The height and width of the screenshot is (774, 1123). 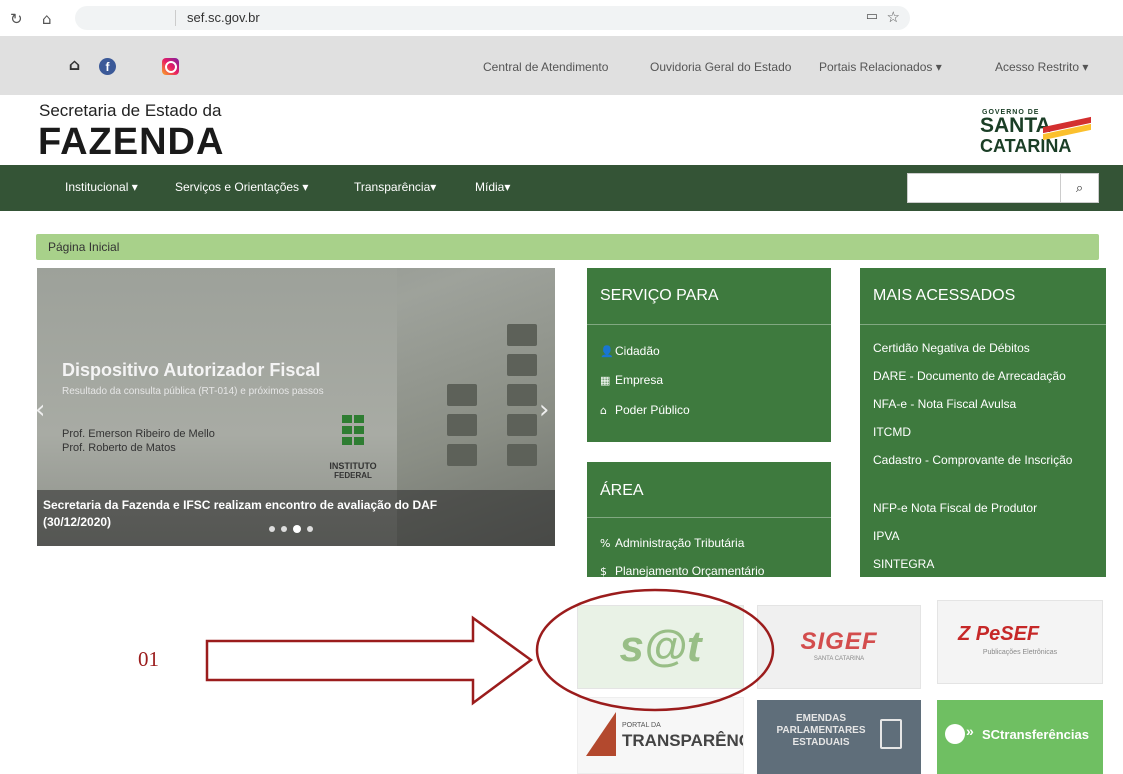 What do you see at coordinates (655, 650) in the screenshot?
I see `annotation-ellipse` at bounding box center [655, 650].